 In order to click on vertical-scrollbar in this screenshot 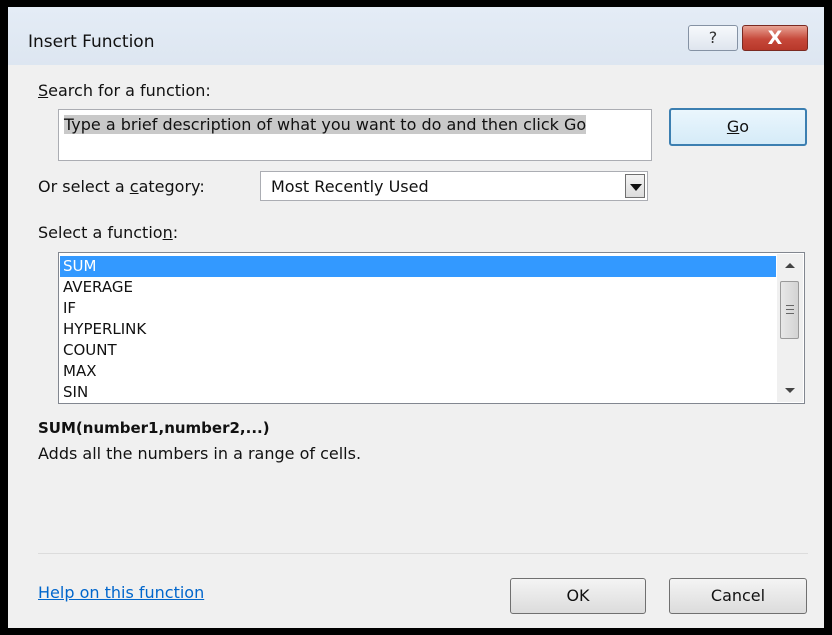, I will do `click(790, 328)`.